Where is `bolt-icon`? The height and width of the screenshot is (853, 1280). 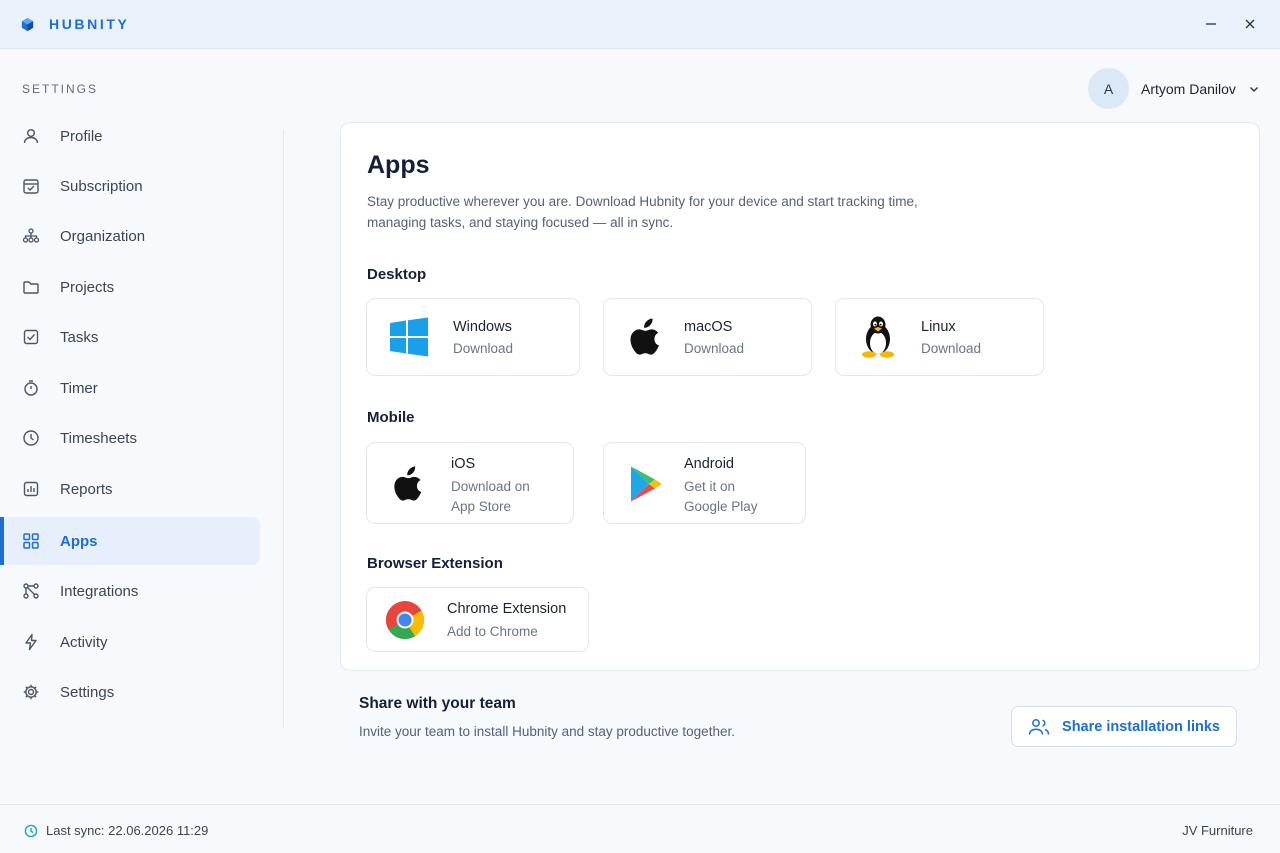
bolt-icon is located at coordinates (31, 642).